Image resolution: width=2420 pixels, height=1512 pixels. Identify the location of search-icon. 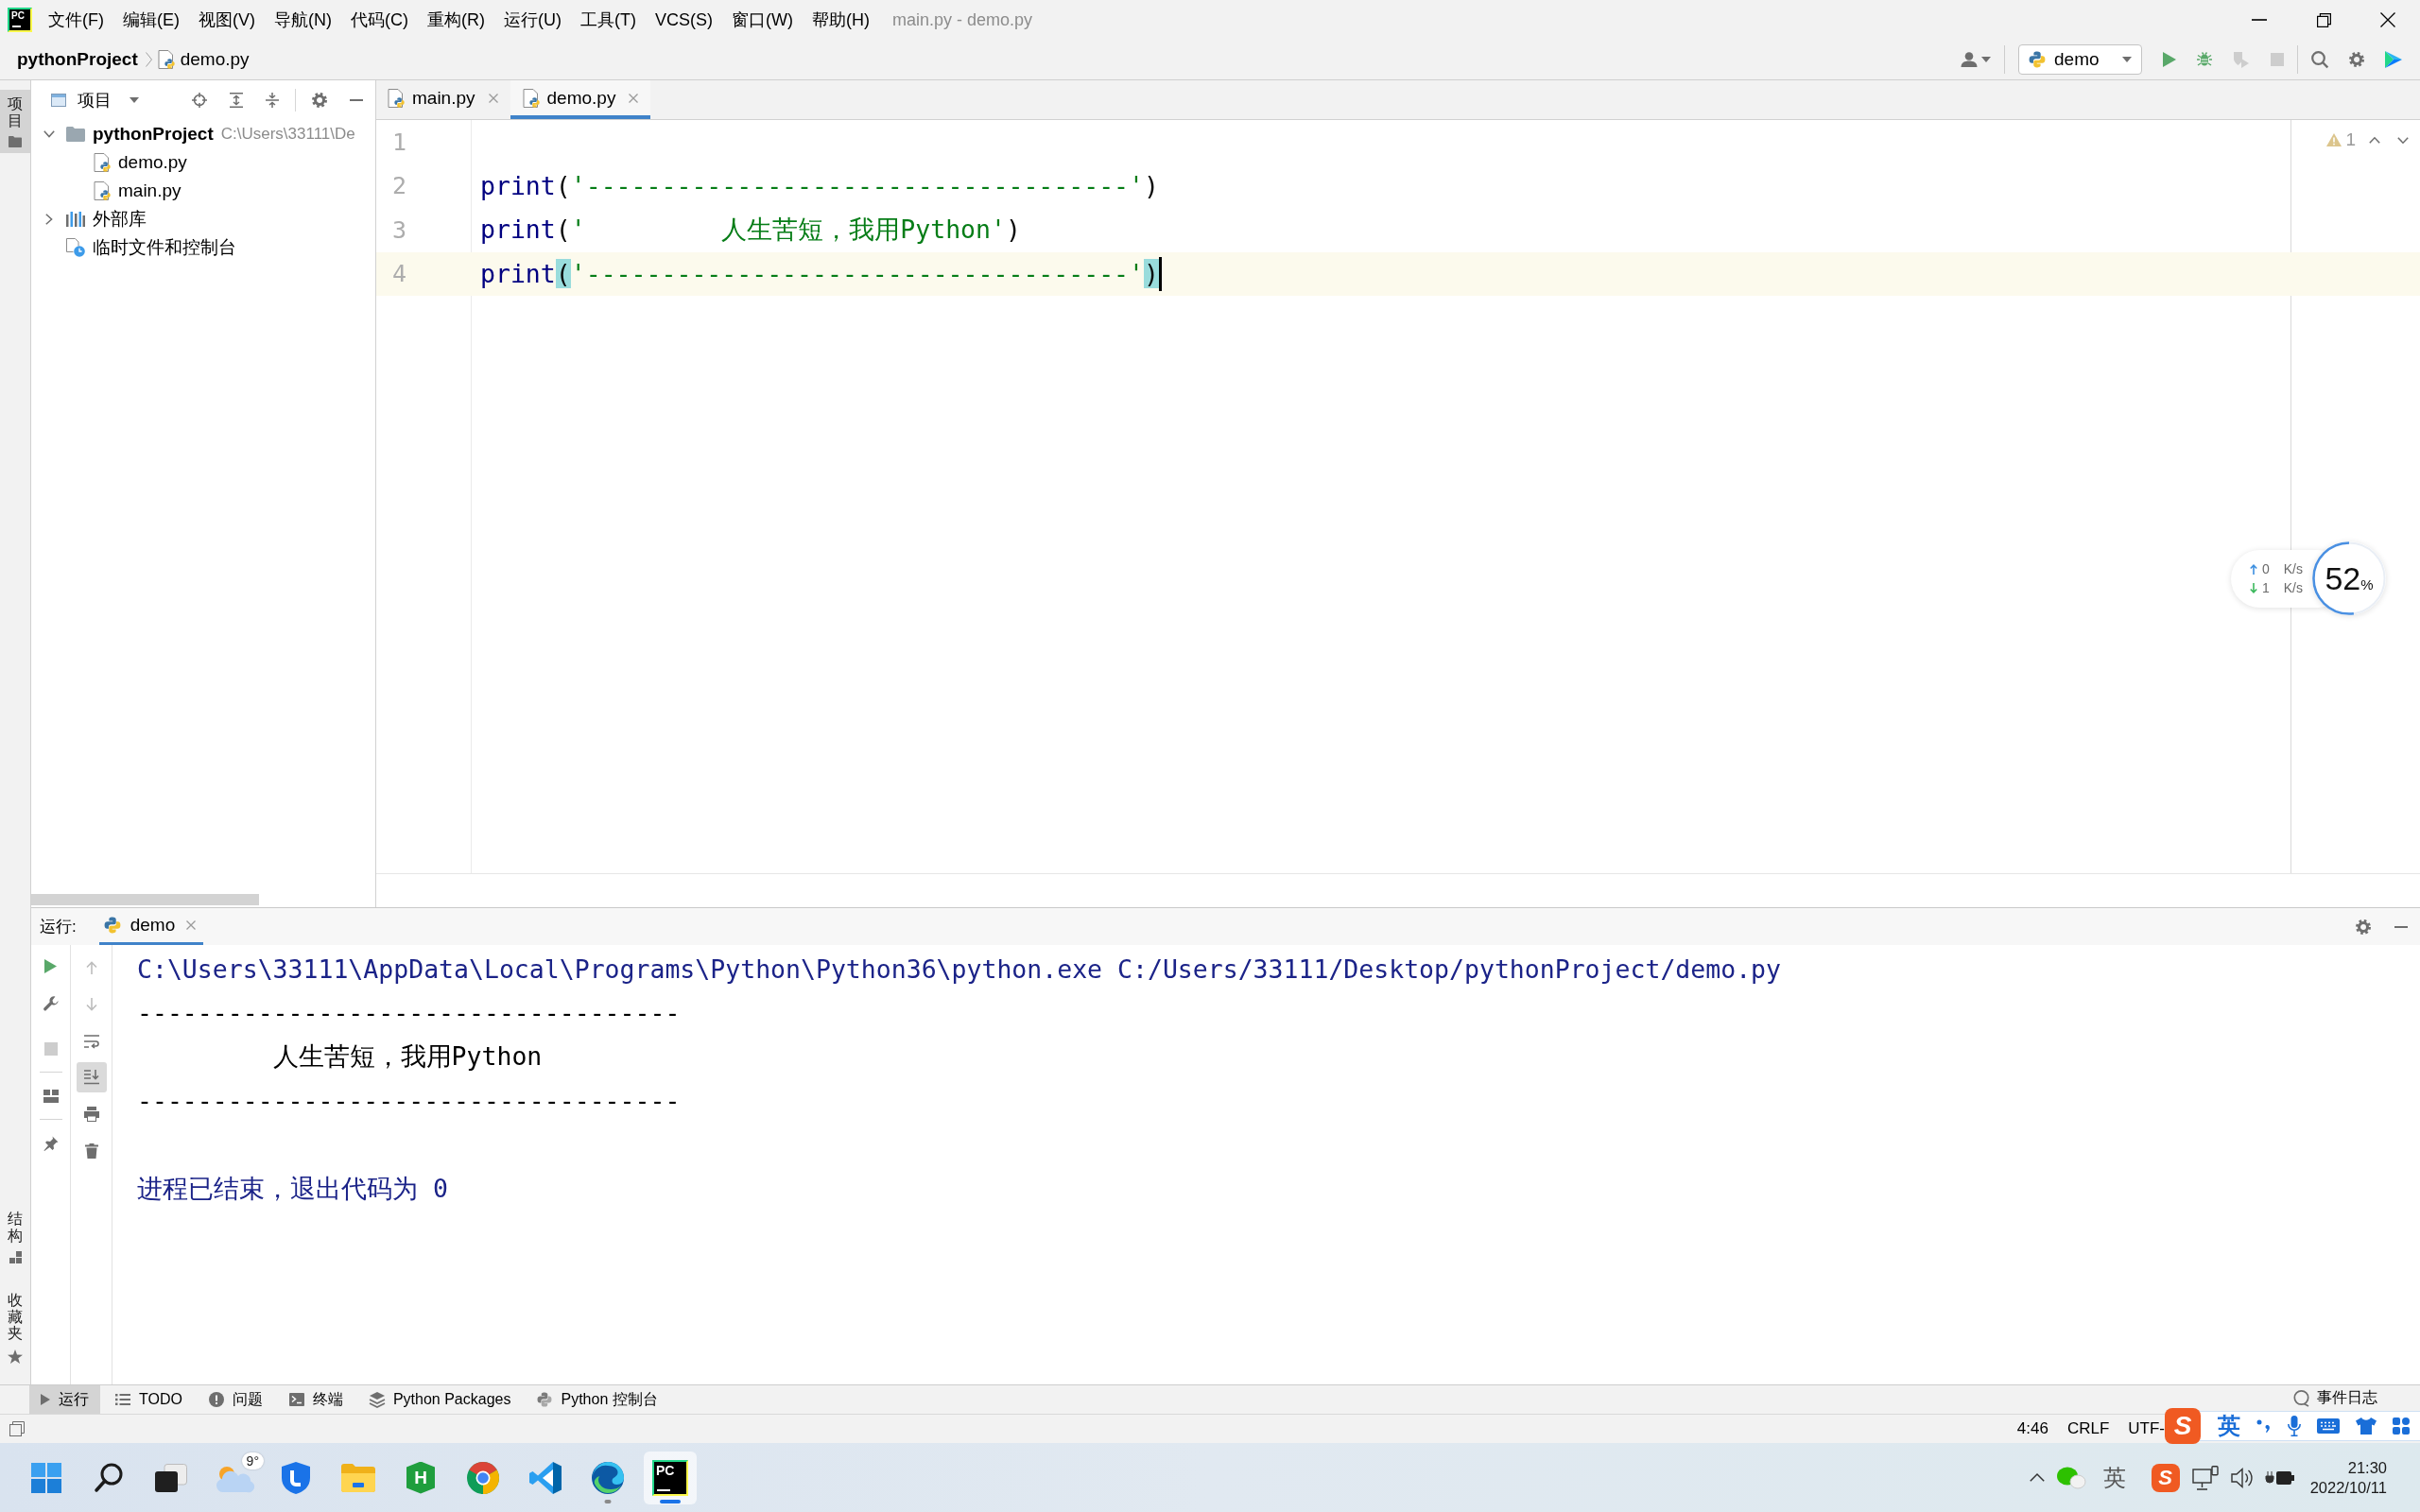
(109, 1477).